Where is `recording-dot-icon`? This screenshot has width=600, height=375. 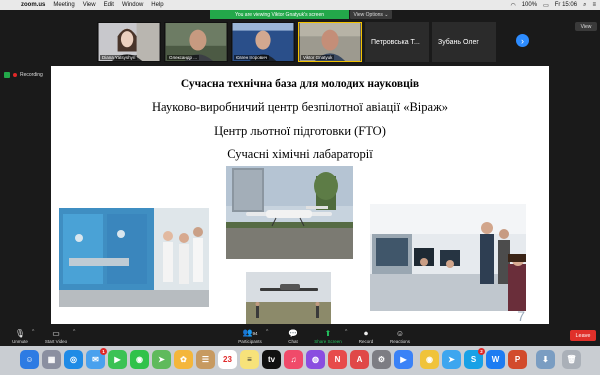 recording-dot-icon is located at coordinates (15, 74).